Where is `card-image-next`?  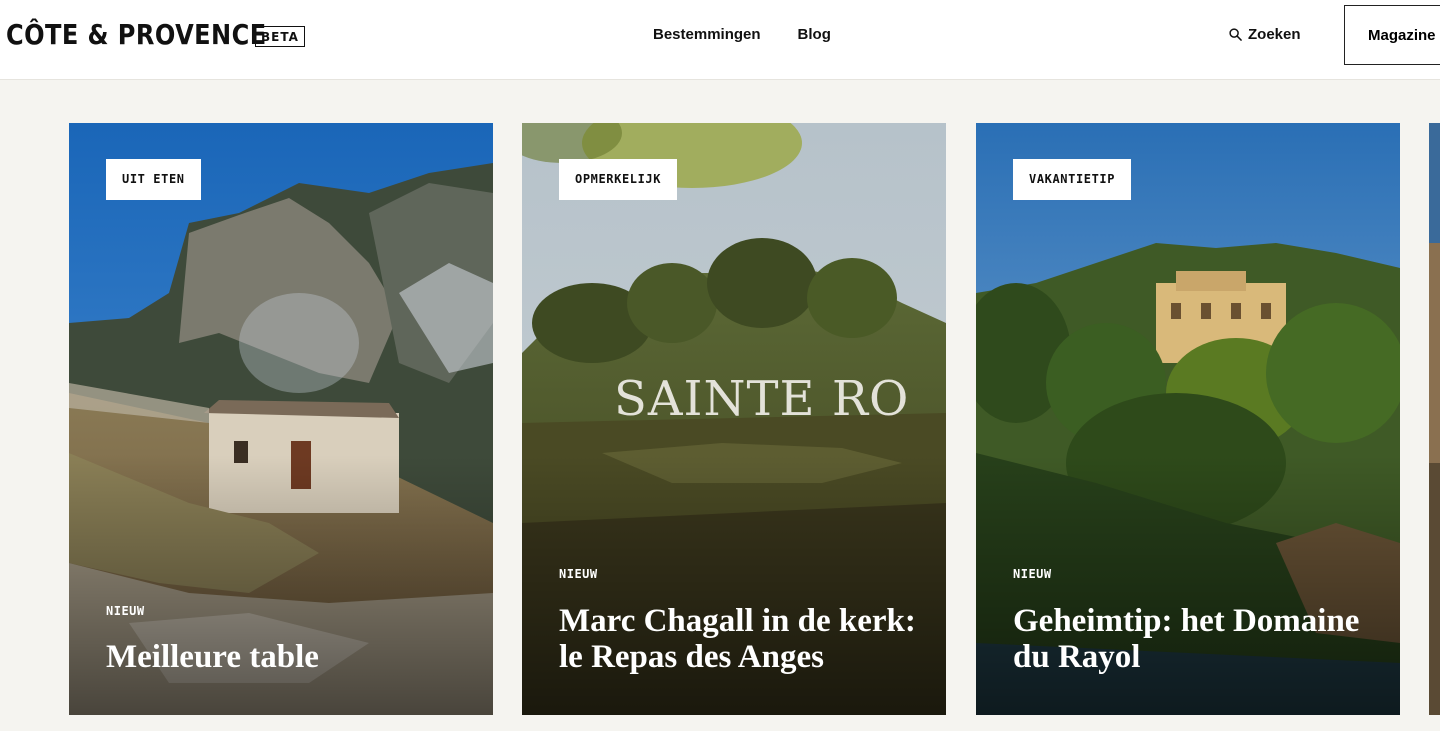 card-image-next is located at coordinates (1434, 419).